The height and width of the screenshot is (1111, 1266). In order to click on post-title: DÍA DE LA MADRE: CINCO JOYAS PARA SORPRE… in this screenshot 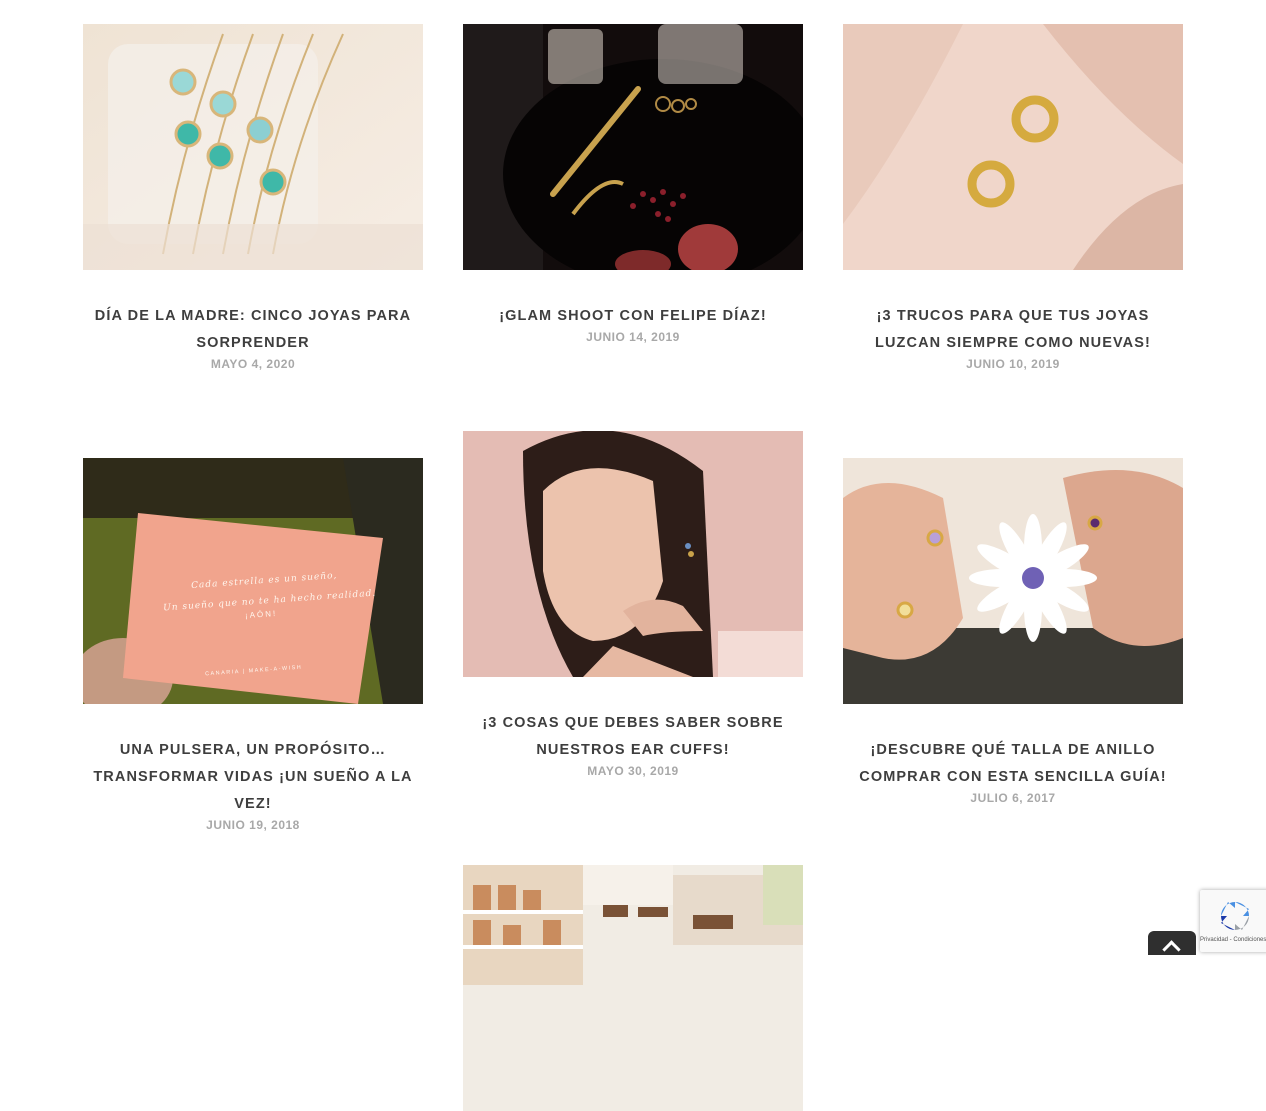, I will do `click(253, 330)`.